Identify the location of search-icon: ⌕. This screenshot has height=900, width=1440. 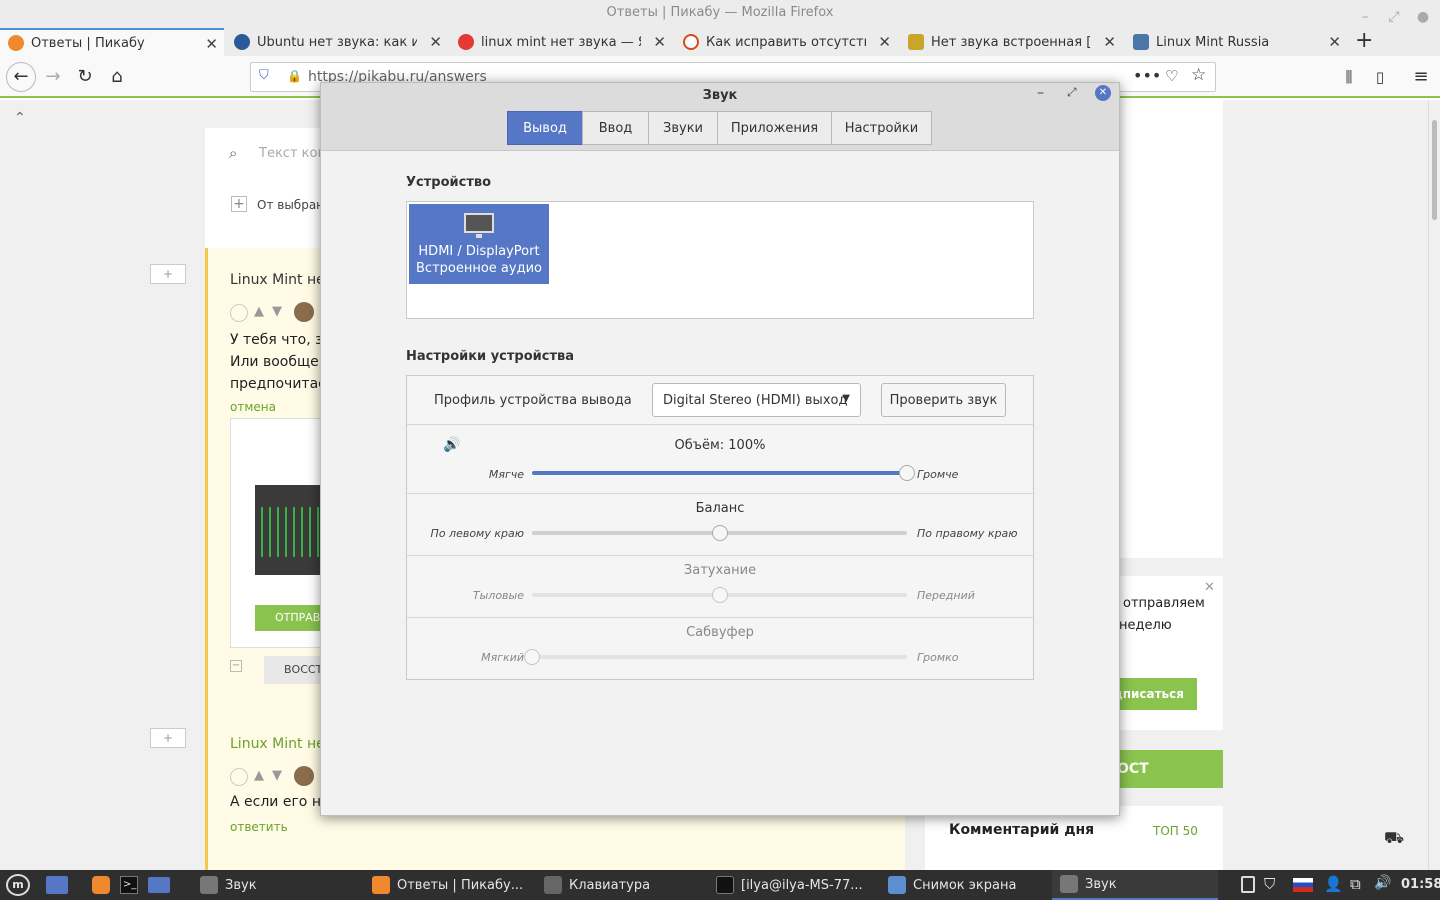
(233, 153).